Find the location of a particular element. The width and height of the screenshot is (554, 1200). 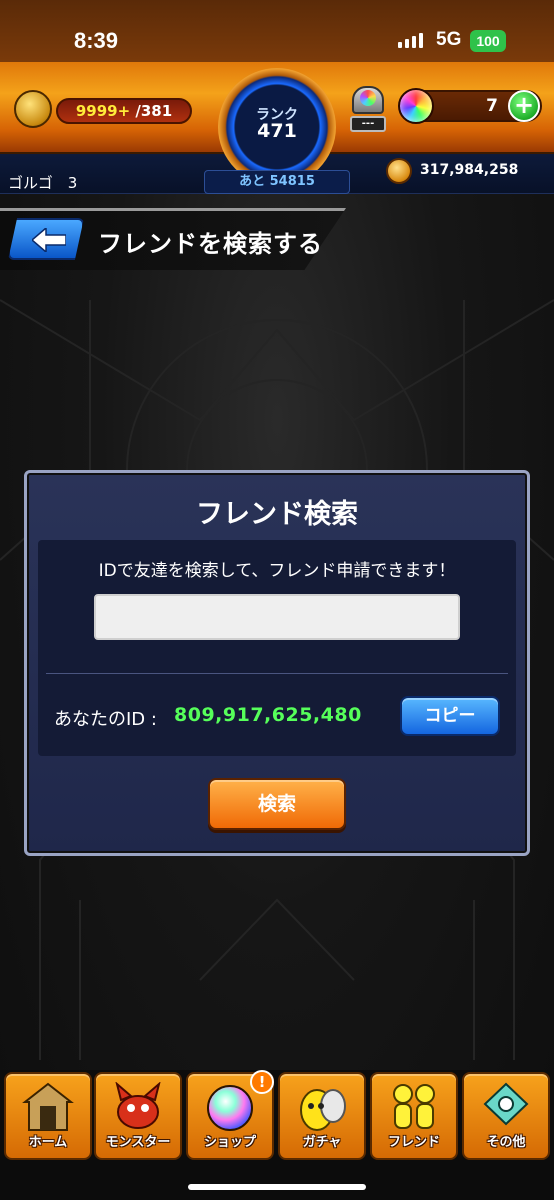

stamina-bar: 9999+ /381 is located at coordinates (124, 111).